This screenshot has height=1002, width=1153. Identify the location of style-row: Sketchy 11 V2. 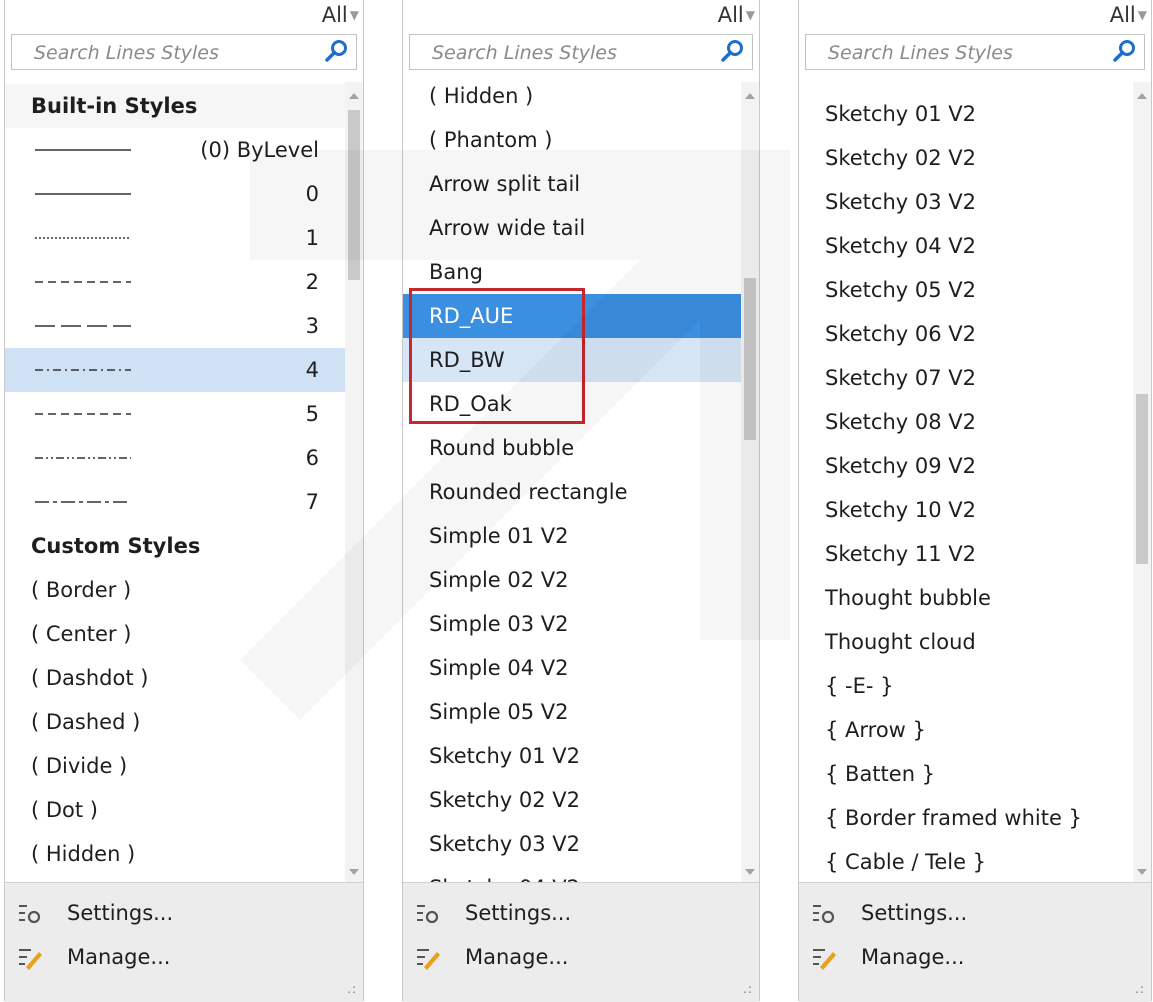
(966, 554).